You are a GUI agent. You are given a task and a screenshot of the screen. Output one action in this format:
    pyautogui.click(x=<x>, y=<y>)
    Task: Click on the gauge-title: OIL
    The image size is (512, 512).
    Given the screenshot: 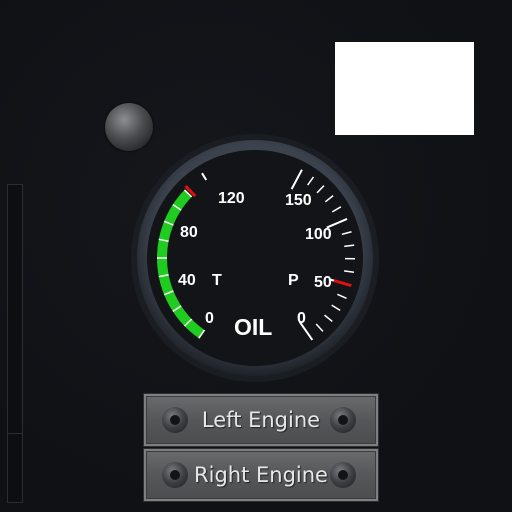 What is the action you would take?
    pyautogui.click(x=253, y=327)
    